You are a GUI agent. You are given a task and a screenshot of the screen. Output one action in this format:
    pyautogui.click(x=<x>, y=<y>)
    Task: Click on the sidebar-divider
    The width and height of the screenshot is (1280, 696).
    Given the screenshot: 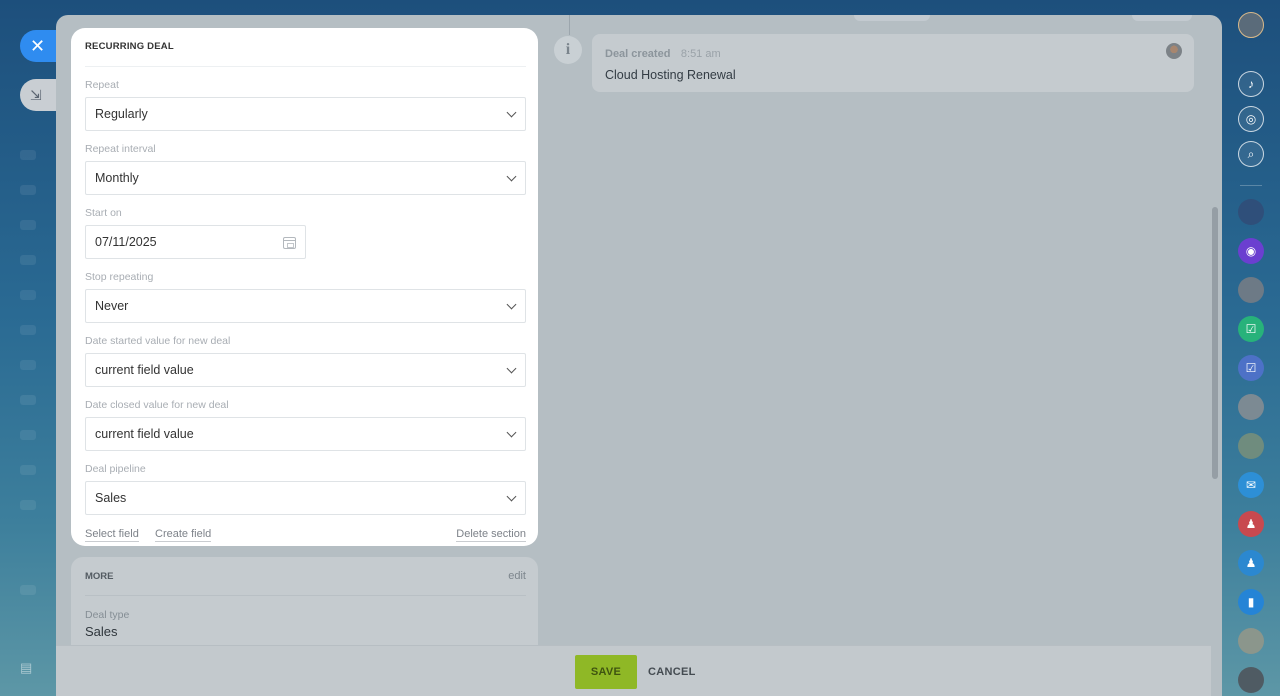 What is the action you would take?
    pyautogui.click(x=1251, y=185)
    